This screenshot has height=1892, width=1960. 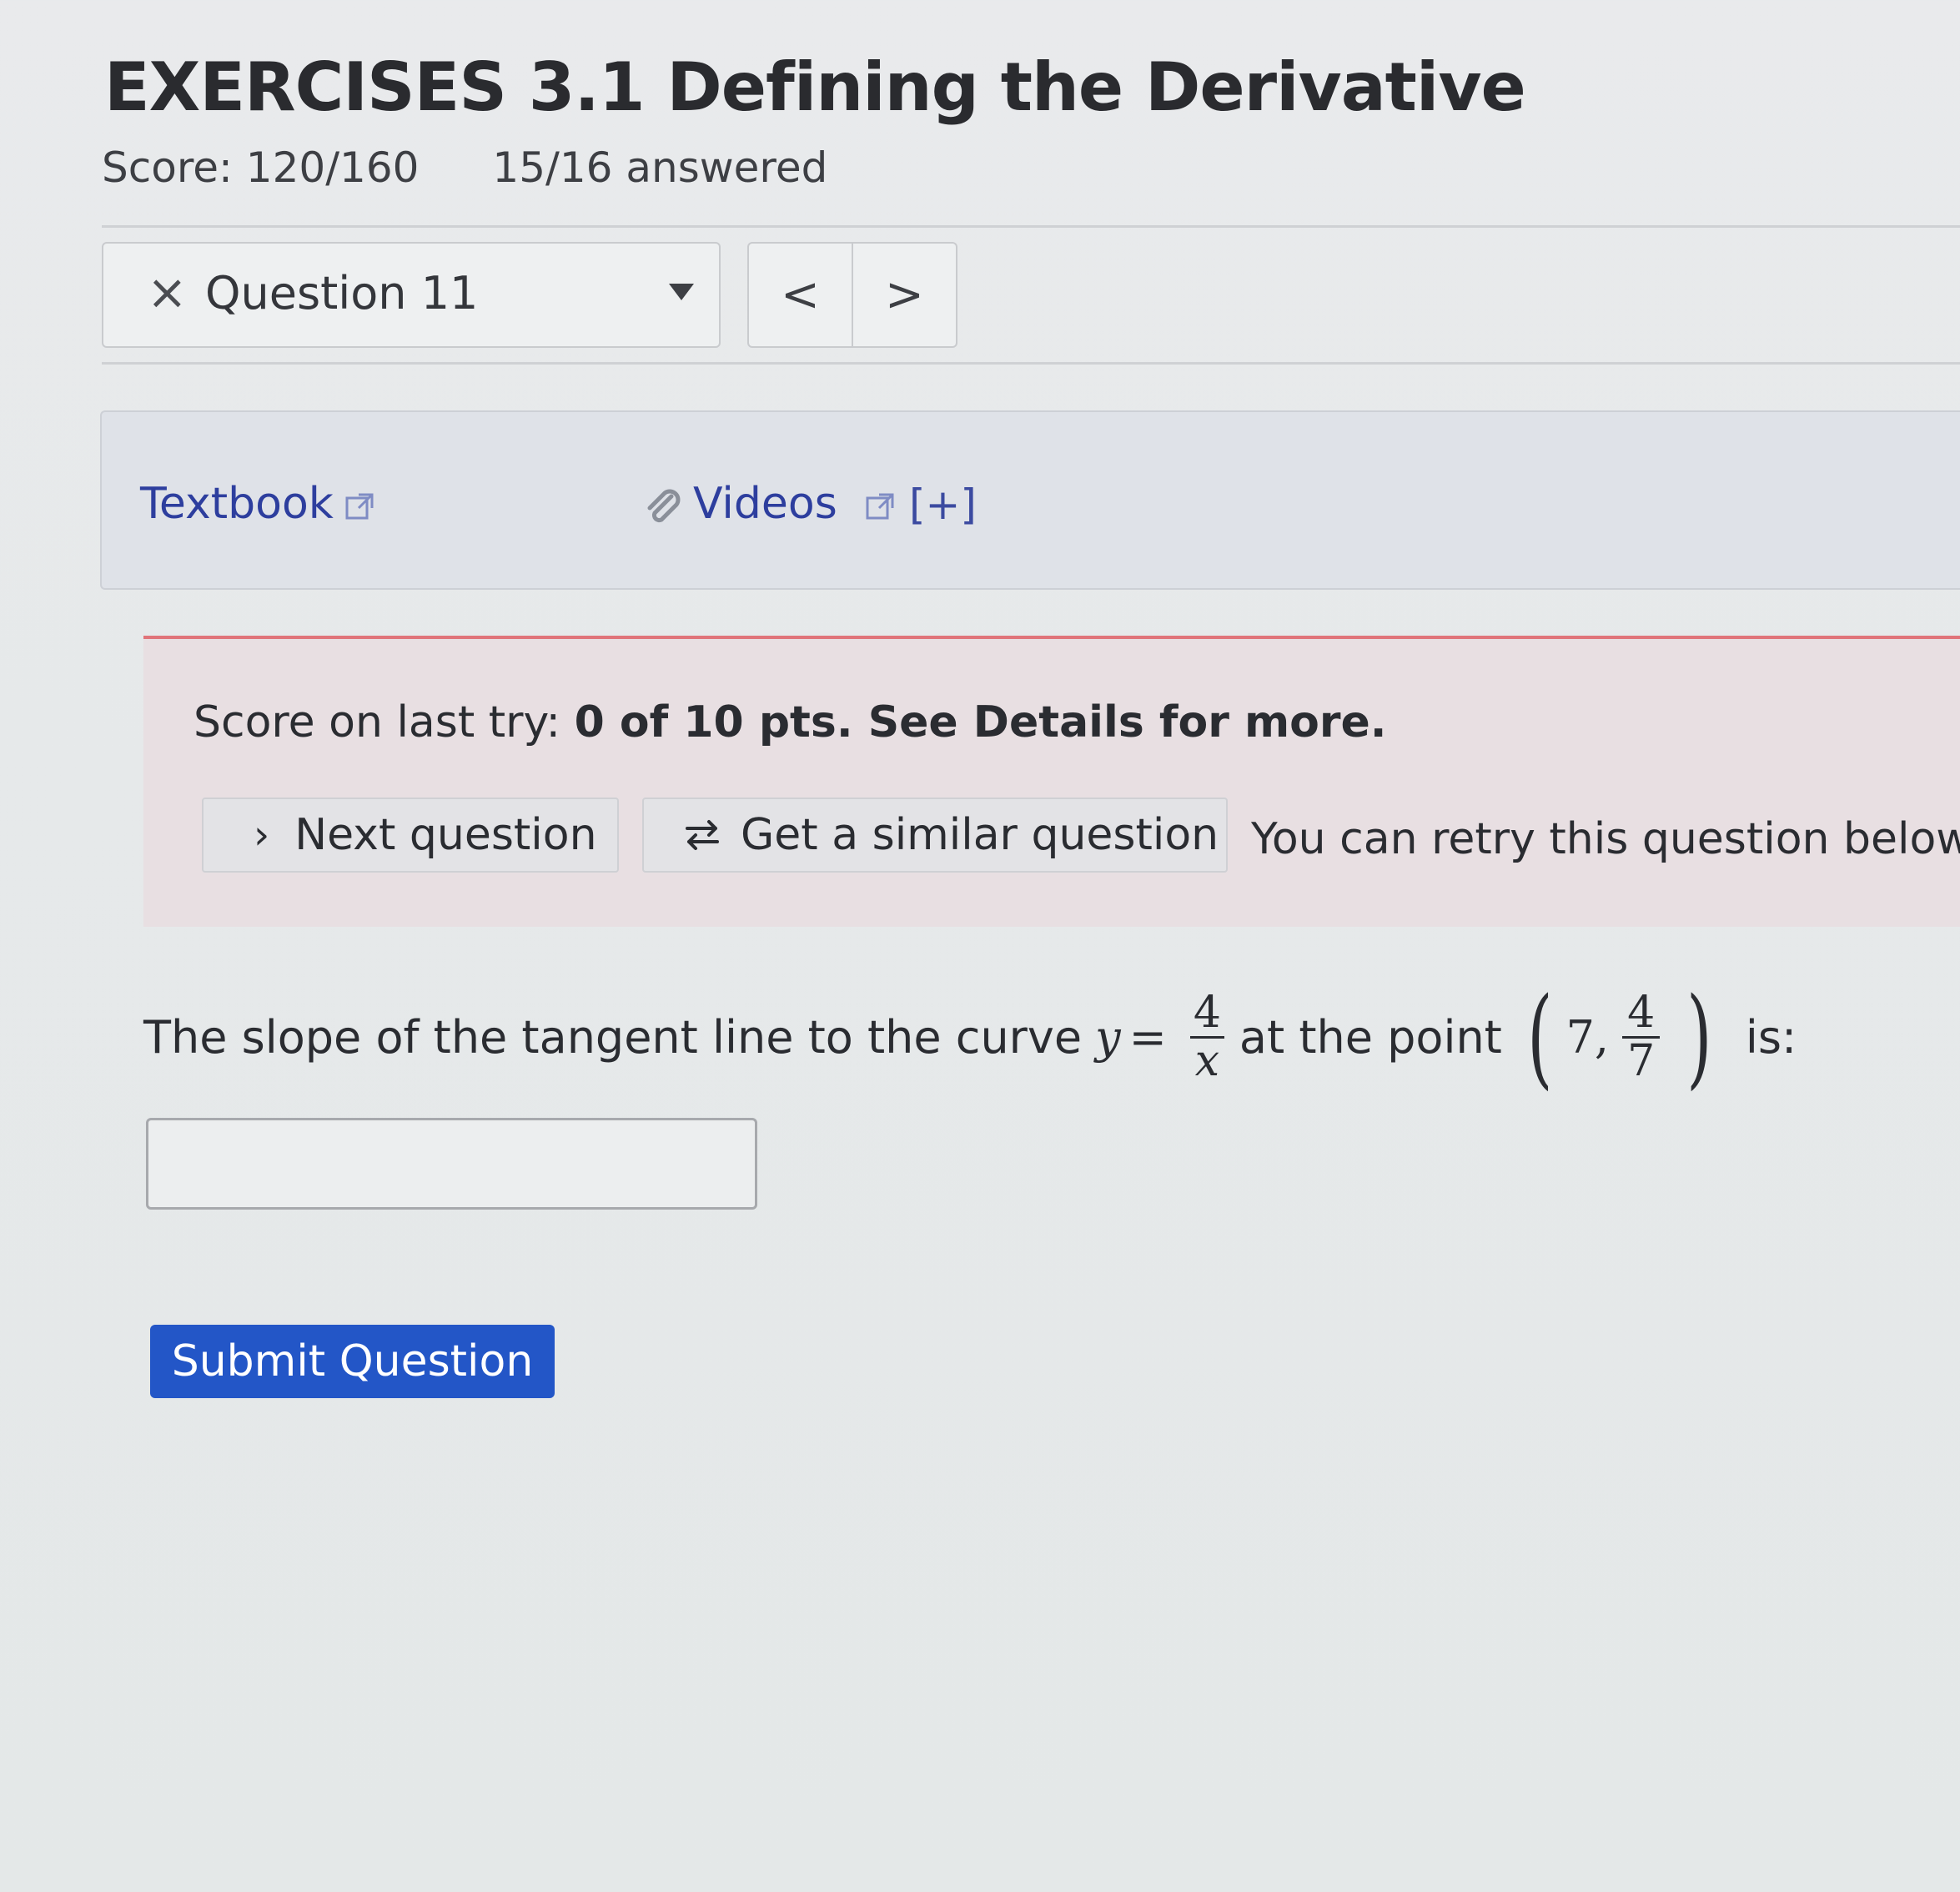 What do you see at coordinates (167, 292) in the screenshot?
I see `close-icon: ×` at bounding box center [167, 292].